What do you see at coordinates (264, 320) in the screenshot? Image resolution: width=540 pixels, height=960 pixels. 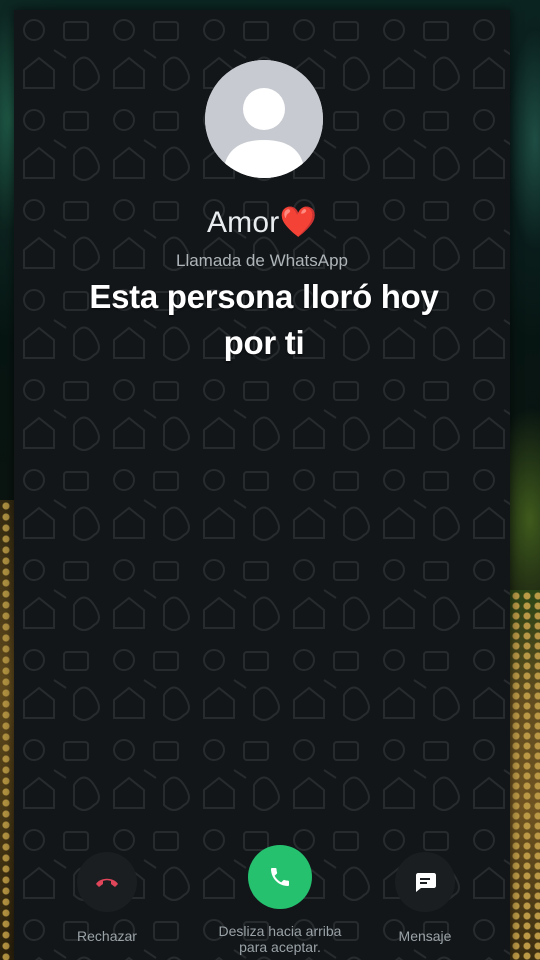 I see `video-caption: Esta persona lloró hoy por ti` at bounding box center [264, 320].